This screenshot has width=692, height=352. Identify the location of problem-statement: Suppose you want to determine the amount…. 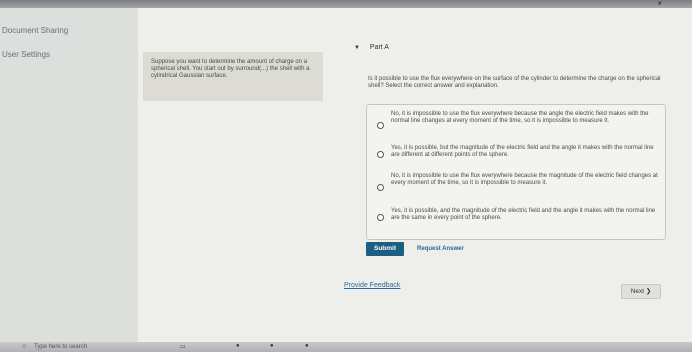
(233, 76).